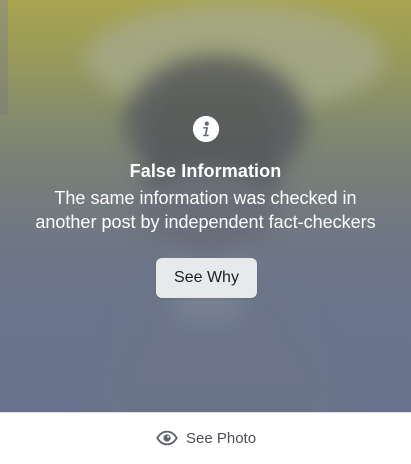 This screenshot has height=464, width=411. Describe the element at coordinates (221, 438) in the screenshot. I see `see-photo-label: See Photo` at that location.